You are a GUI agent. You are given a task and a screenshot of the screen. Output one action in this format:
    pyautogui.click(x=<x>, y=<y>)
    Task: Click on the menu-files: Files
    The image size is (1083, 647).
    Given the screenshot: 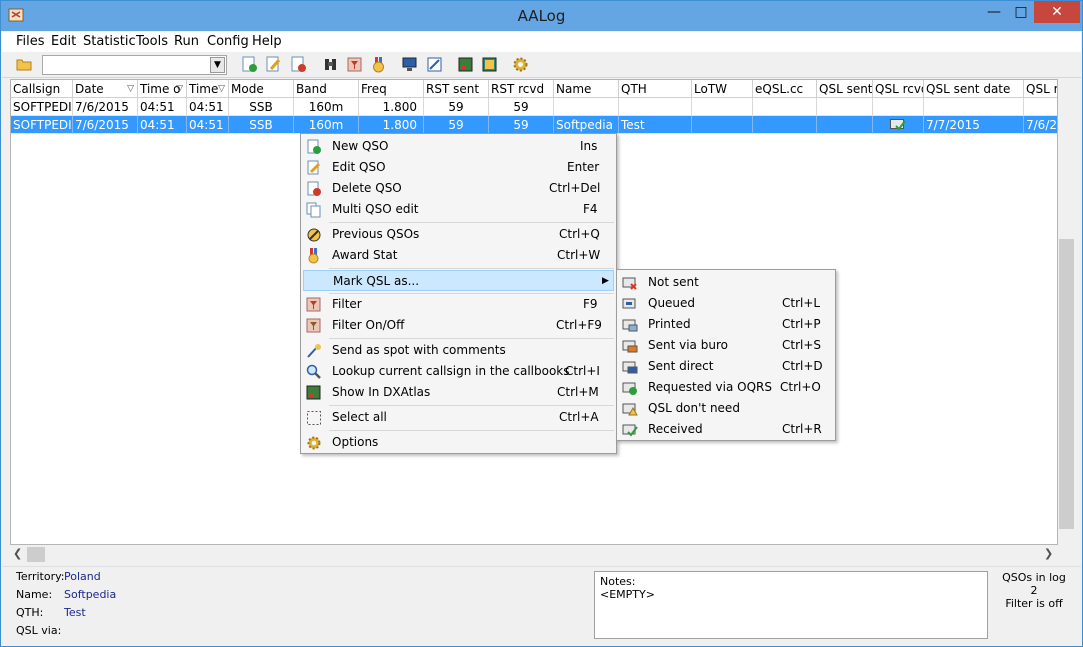 What is the action you would take?
    pyautogui.click(x=30, y=41)
    